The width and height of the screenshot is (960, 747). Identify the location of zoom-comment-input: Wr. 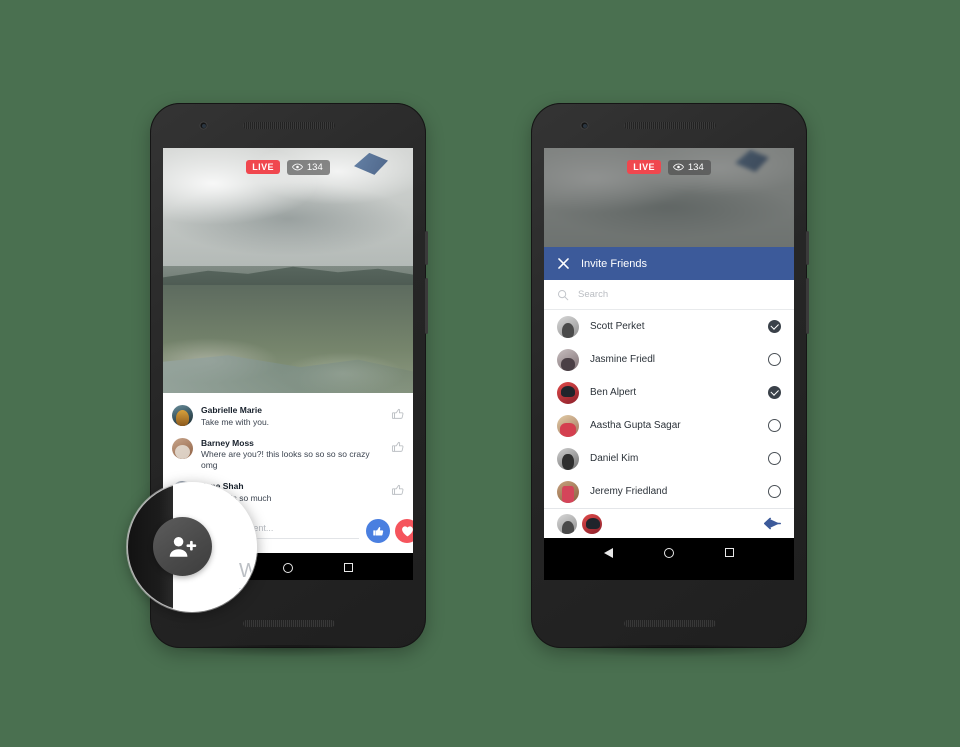
(248, 571).